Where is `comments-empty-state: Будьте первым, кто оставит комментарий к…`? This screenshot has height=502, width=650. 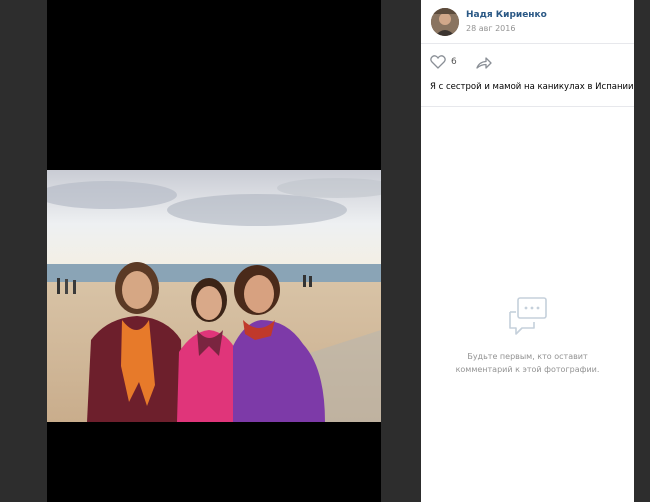
comments-empty-state: Будьте первым, кто оставит комментарий к… is located at coordinates (527, 336).